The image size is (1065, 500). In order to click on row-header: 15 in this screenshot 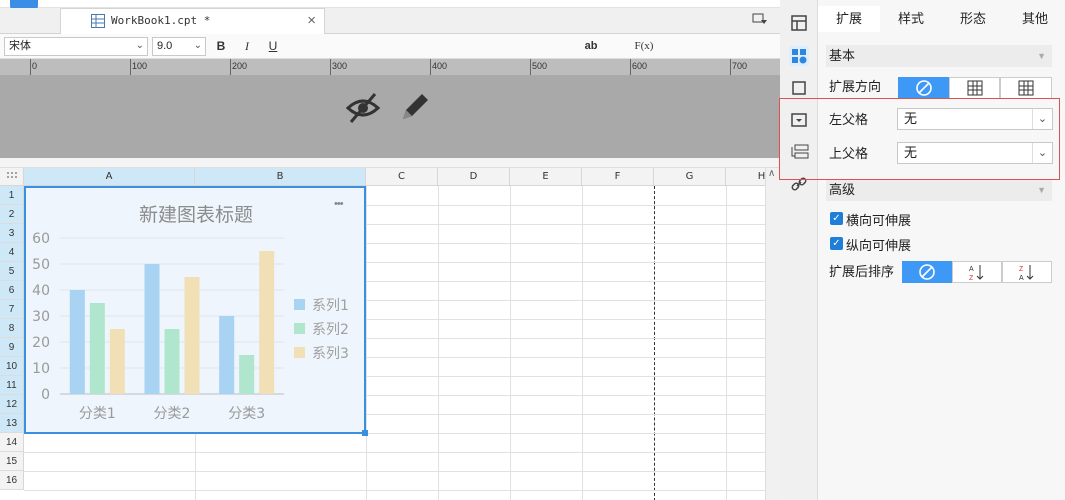, I will do `click(12, 461)`.